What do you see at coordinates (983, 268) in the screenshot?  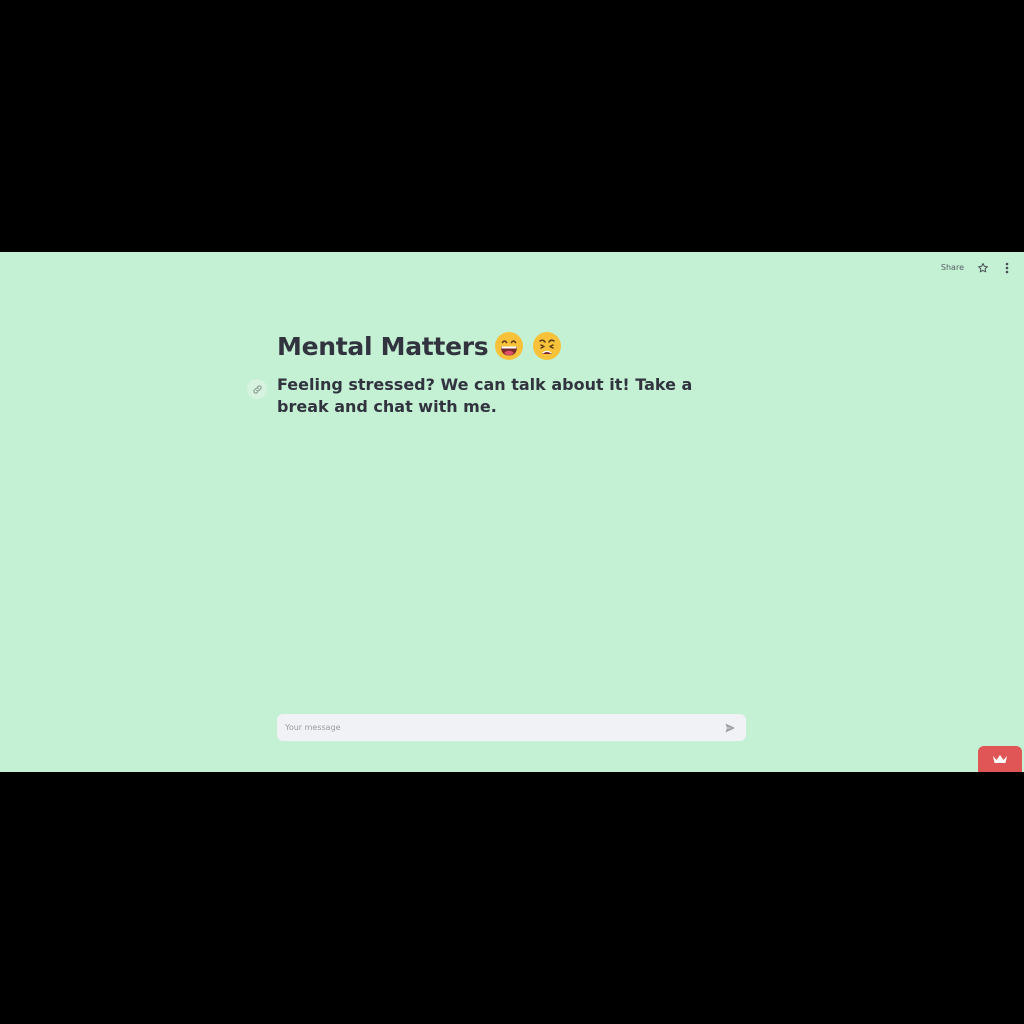 I see `star-icon` at bounding box center [983, 268].